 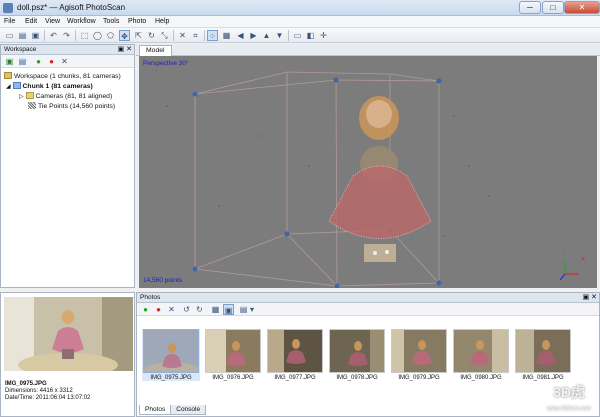 I want to click on tab-console: Console, so click(x=188, y=410).